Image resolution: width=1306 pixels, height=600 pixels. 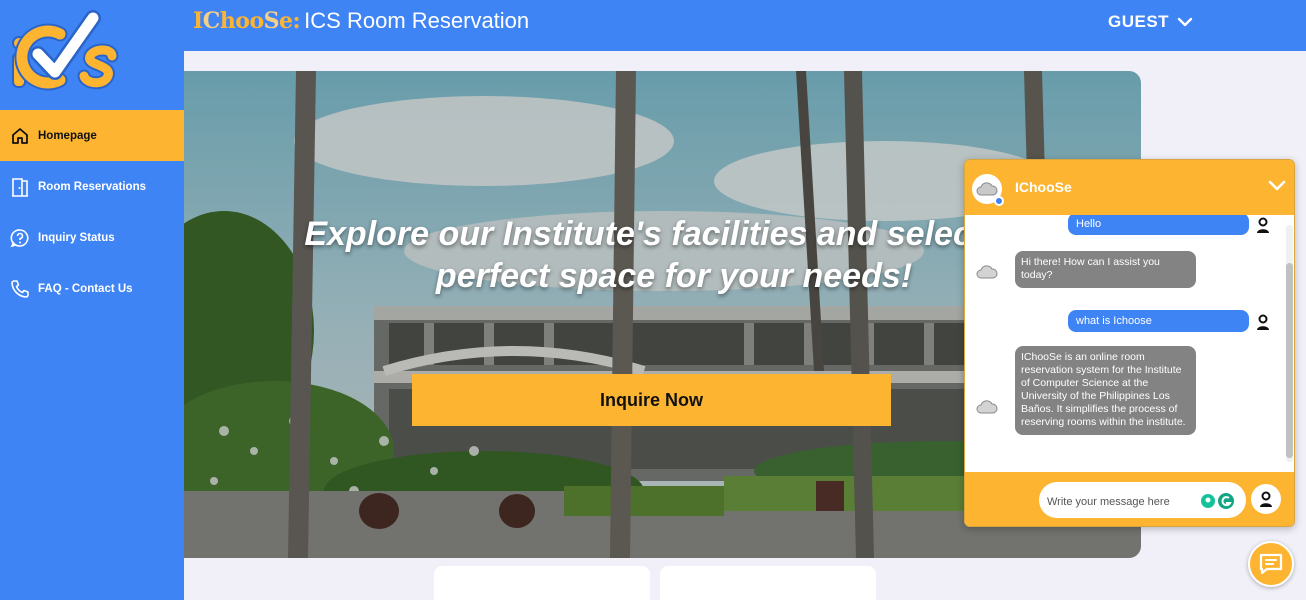 I want to click on user-label: GUEST, so click(x=1139, y=21).